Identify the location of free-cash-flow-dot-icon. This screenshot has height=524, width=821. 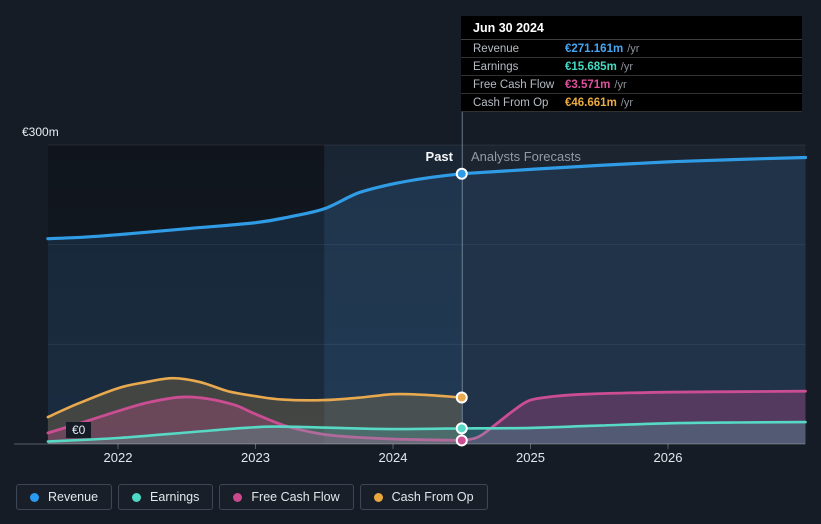
(238, 497).